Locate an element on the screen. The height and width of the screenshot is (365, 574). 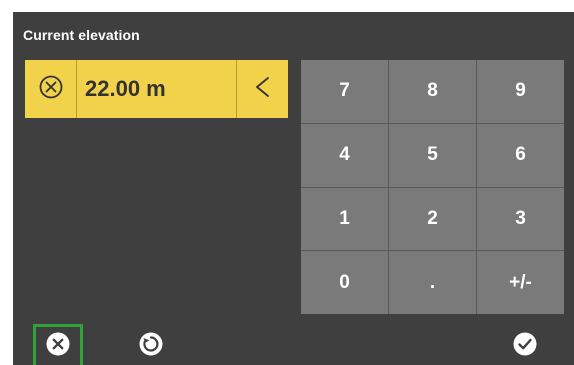
clear-button is located at coordinates (51, 89).